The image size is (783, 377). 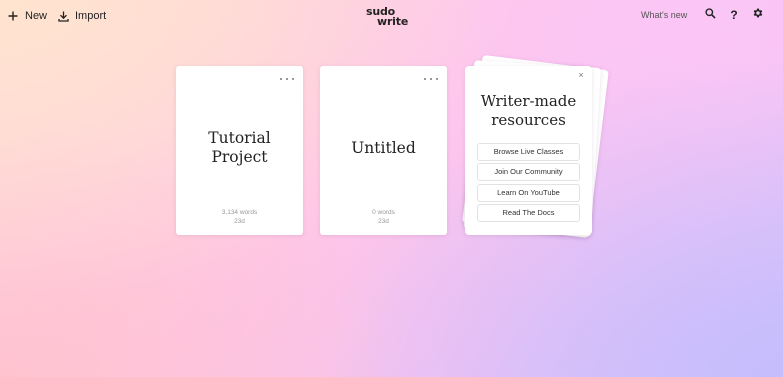 I want to click on search-icon, so click(x=710, y=15).